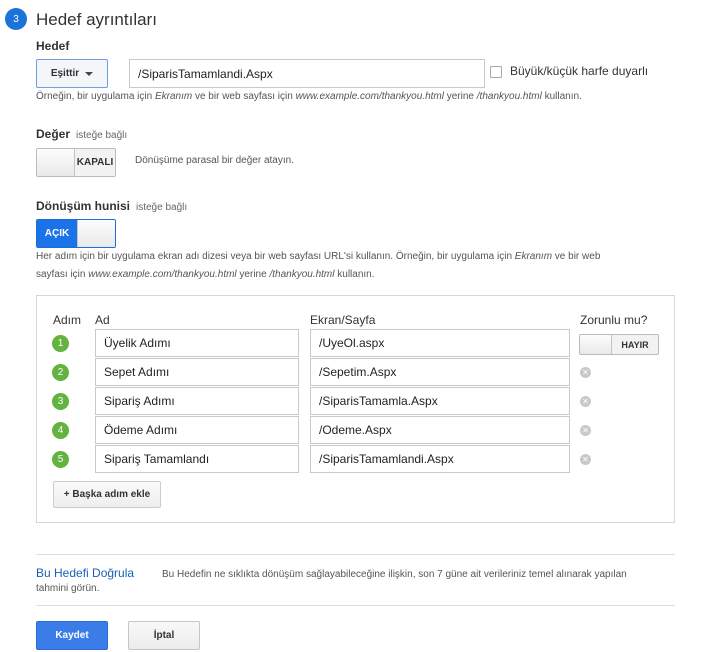  I want to click on match-type-dropdown: Eşittir, so click(72, 73).